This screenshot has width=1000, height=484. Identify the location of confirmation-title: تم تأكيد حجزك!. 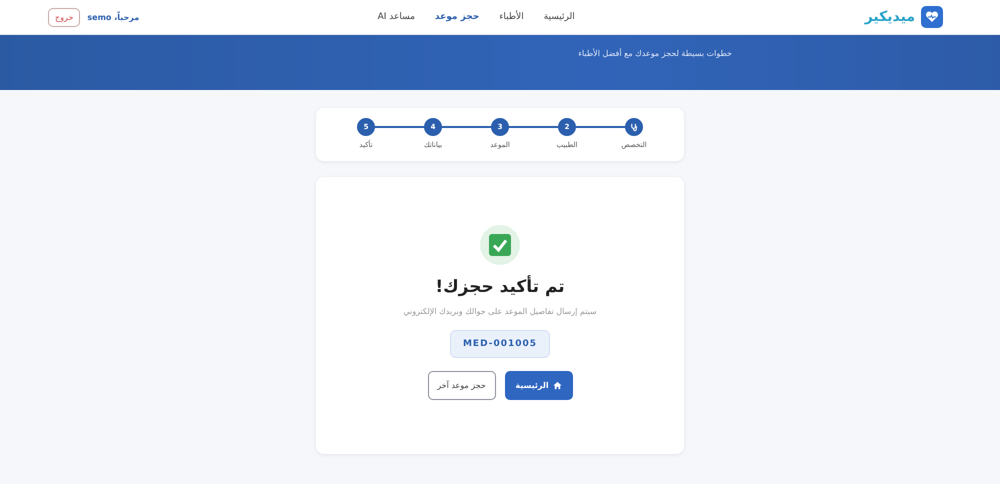
(500, 287).